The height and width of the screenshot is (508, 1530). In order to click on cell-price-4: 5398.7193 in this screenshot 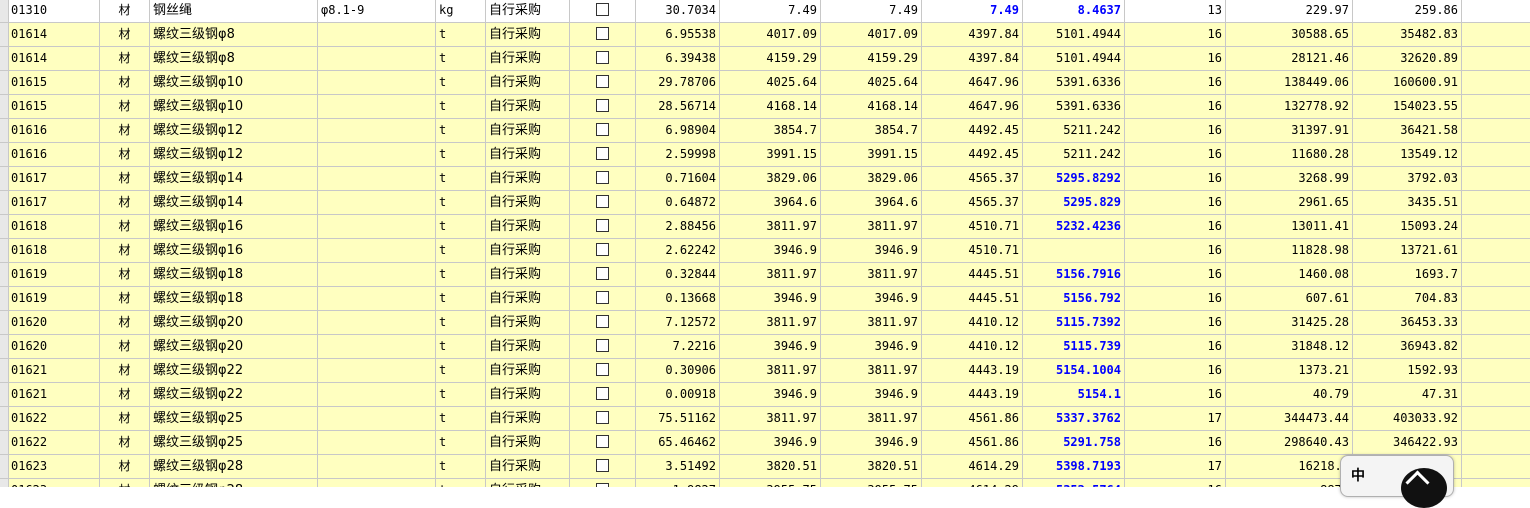, I will do `click(1074, 467)`.